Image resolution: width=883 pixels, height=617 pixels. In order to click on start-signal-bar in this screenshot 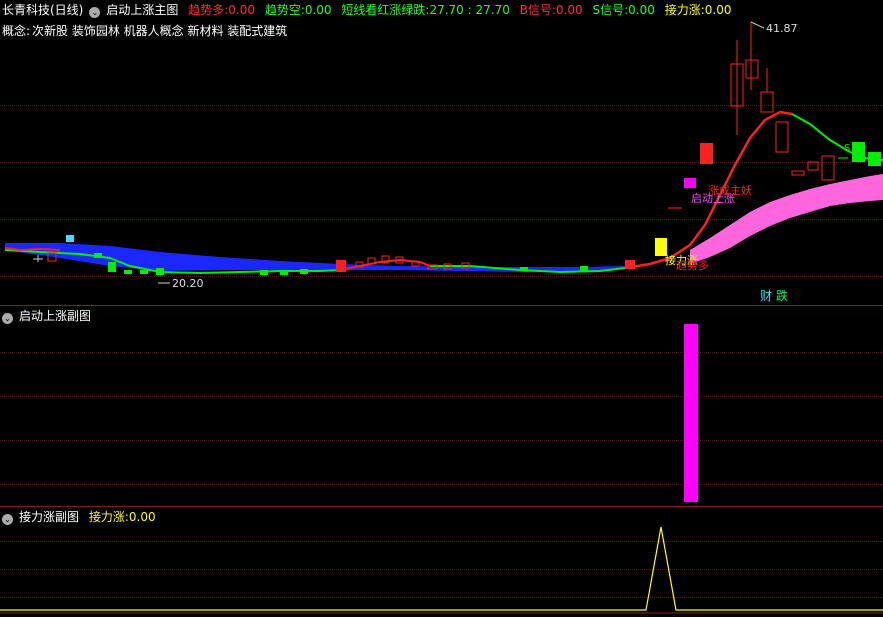, I will do `click(691, 413)`.